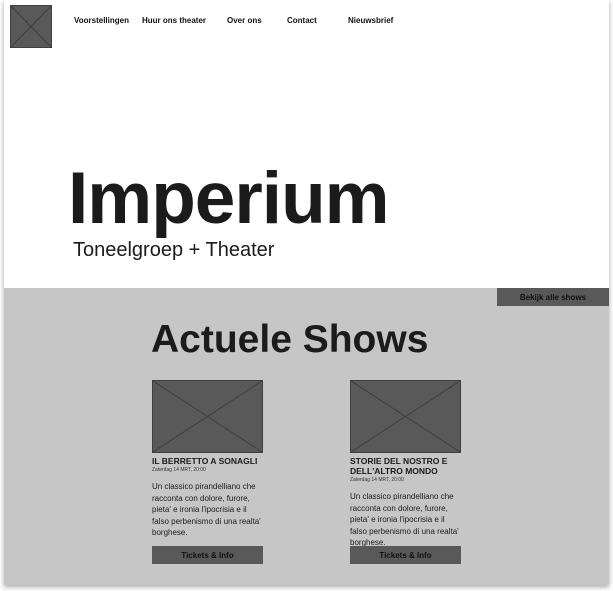 The width and height of the screenshot is (613, 591). I want to click on nav-item-contact: Contact, so click(302, 20).